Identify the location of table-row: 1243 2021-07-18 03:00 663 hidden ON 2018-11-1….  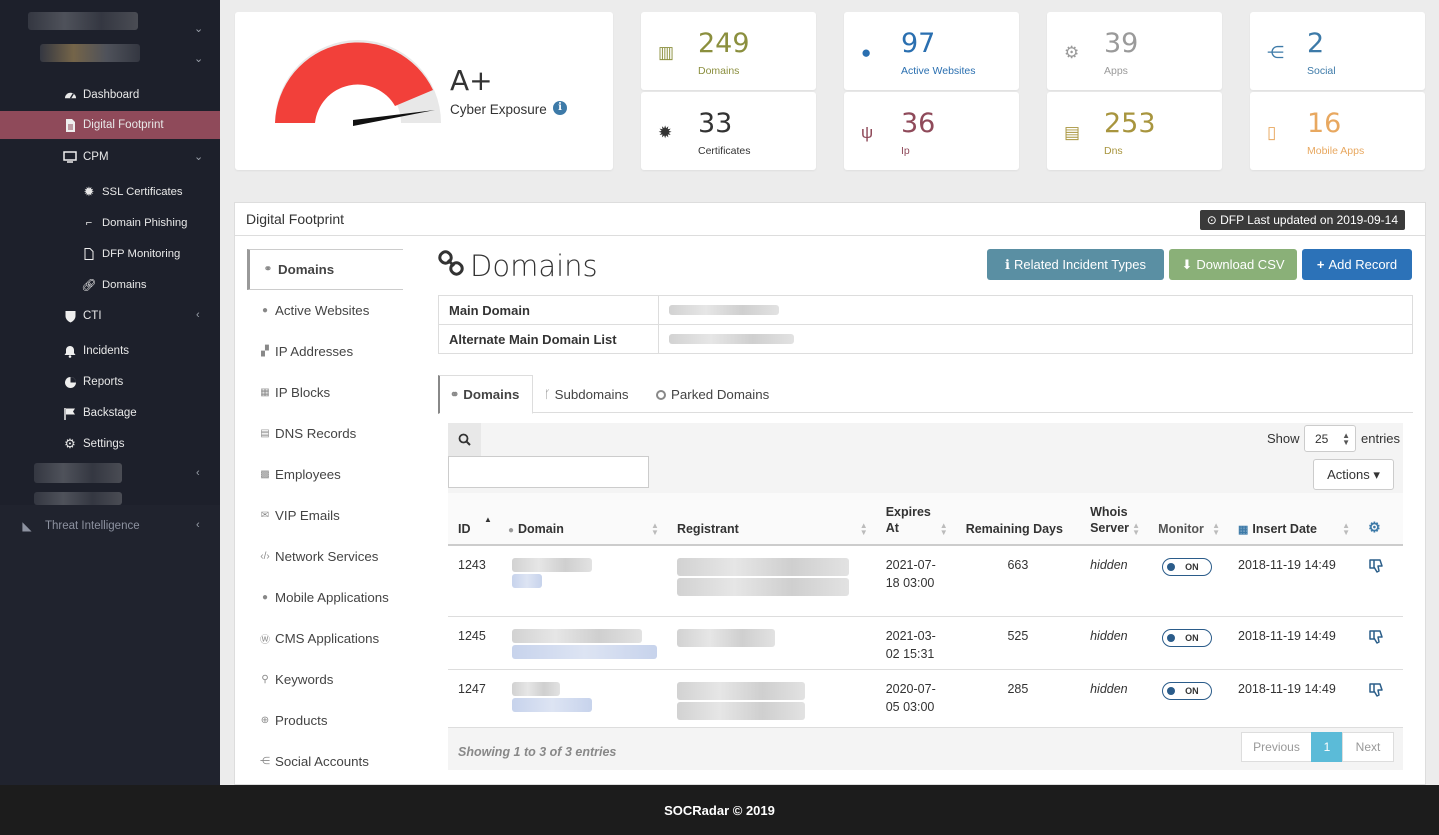
(925, 581).